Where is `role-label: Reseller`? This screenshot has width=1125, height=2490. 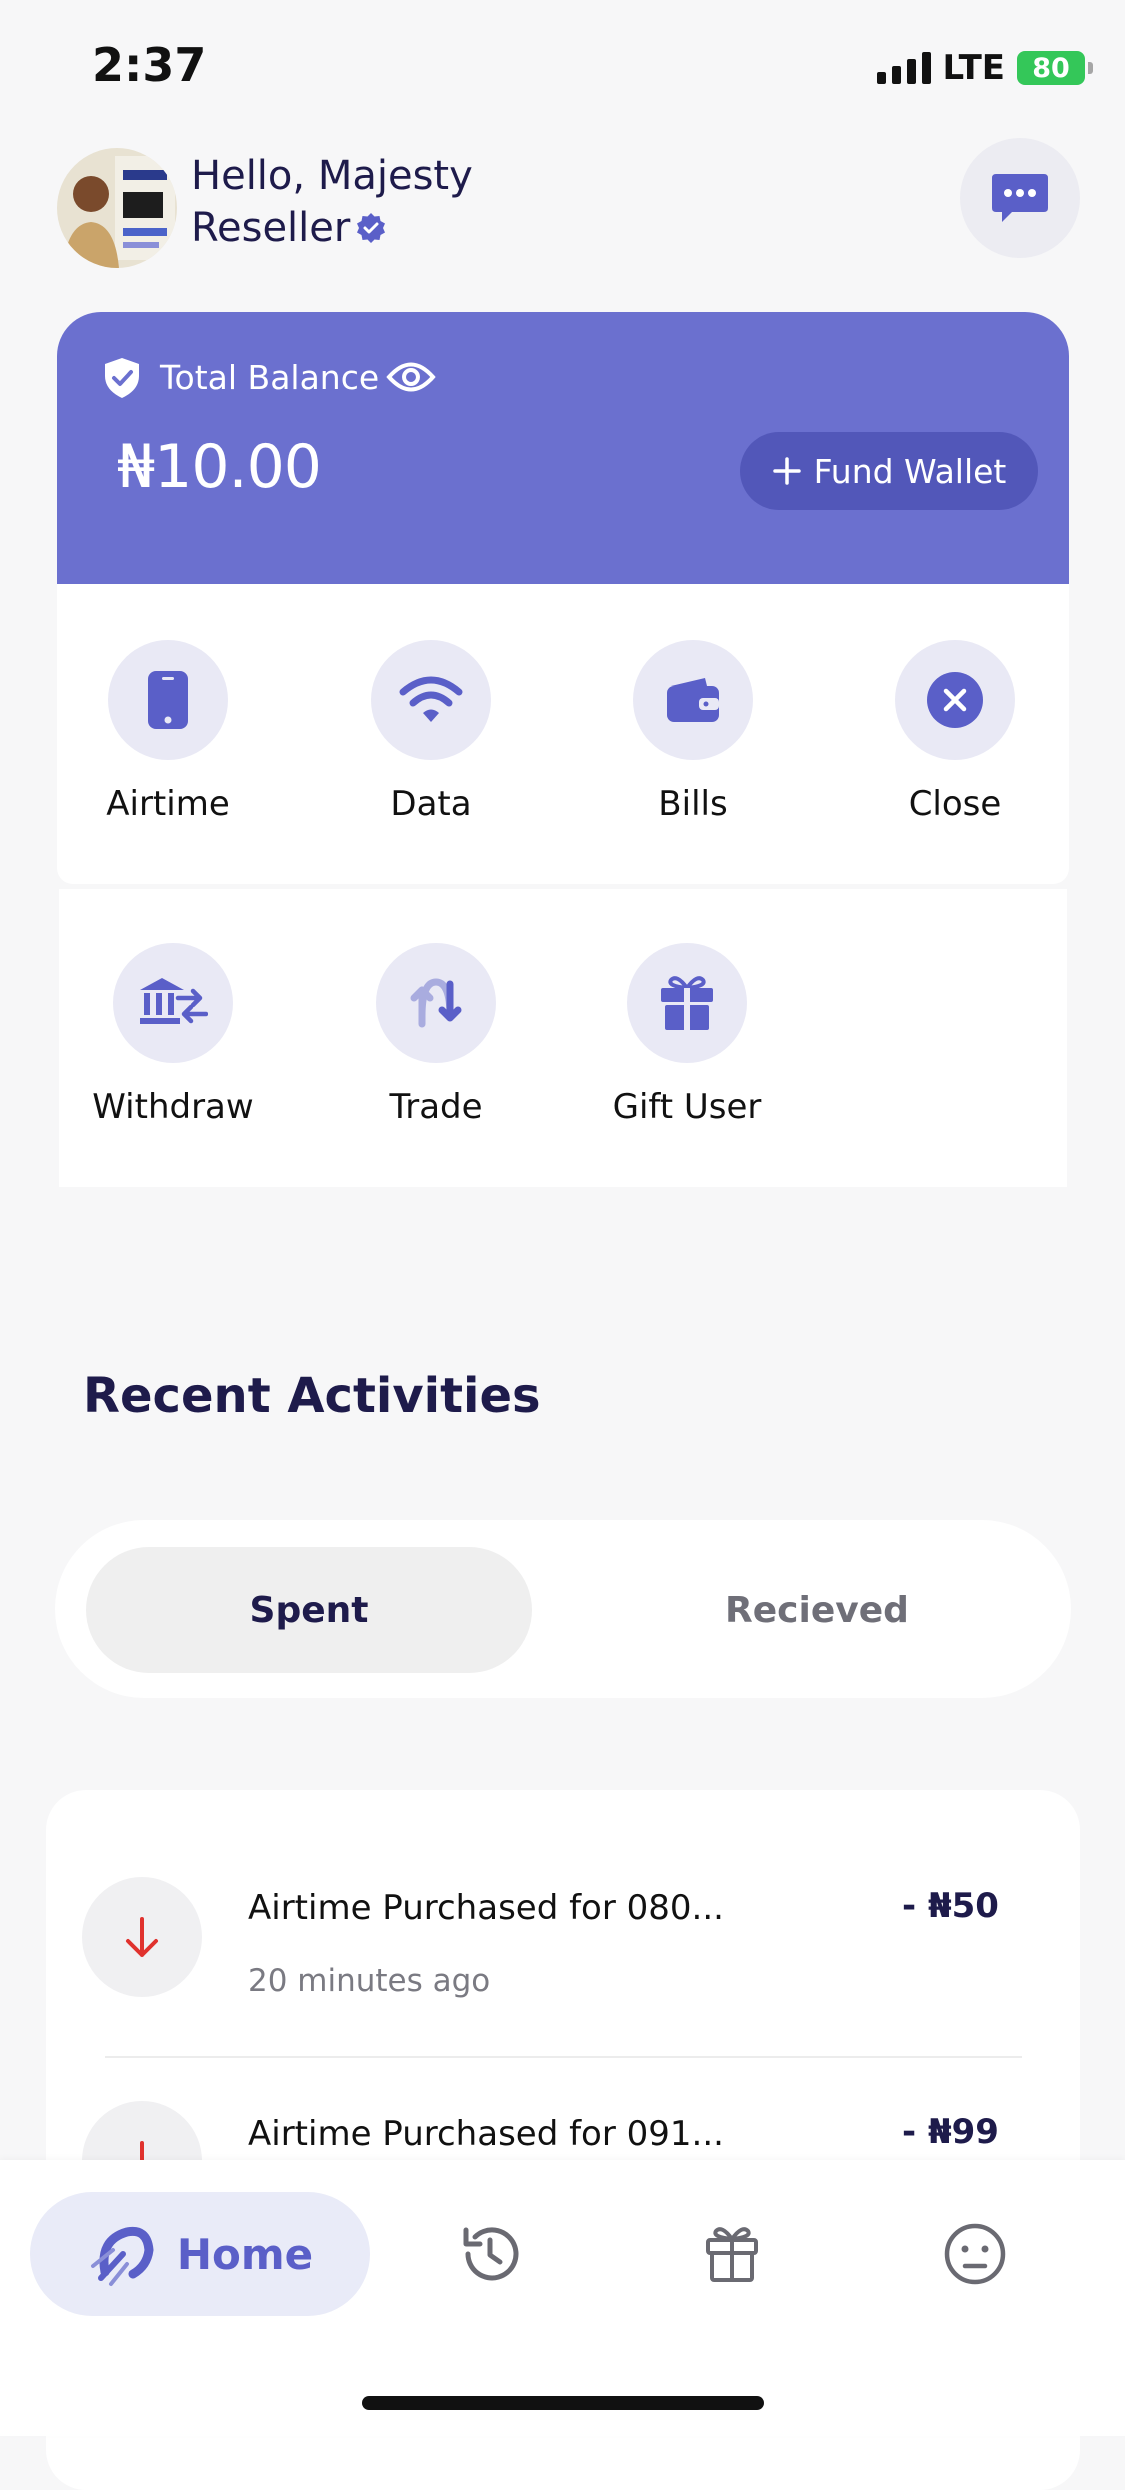
role-label: Reseller is located at coordinates (271, 228).